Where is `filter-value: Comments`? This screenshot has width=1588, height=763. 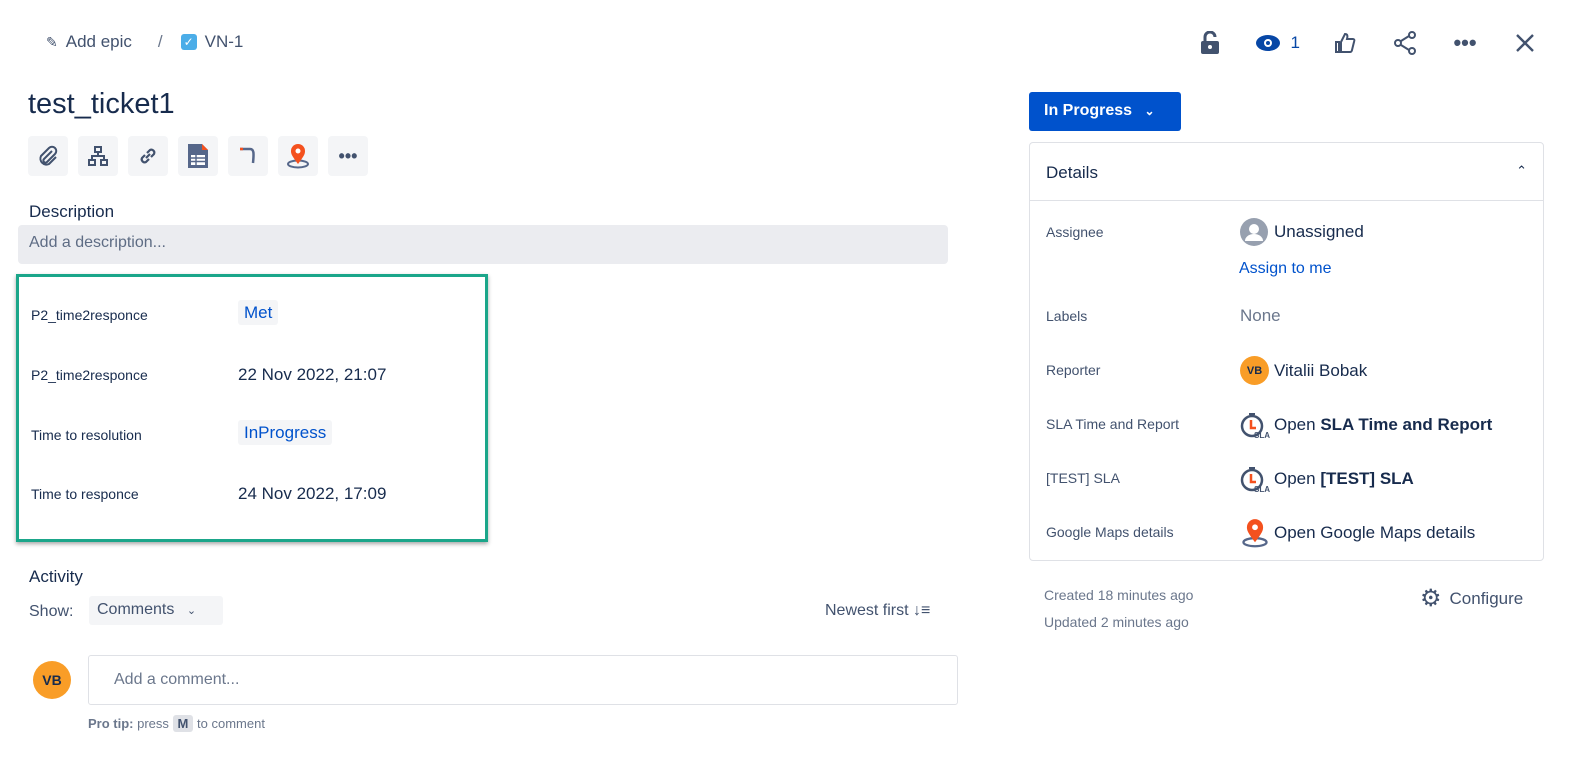
filter-value: Comments is located at coordinates (136, 609).